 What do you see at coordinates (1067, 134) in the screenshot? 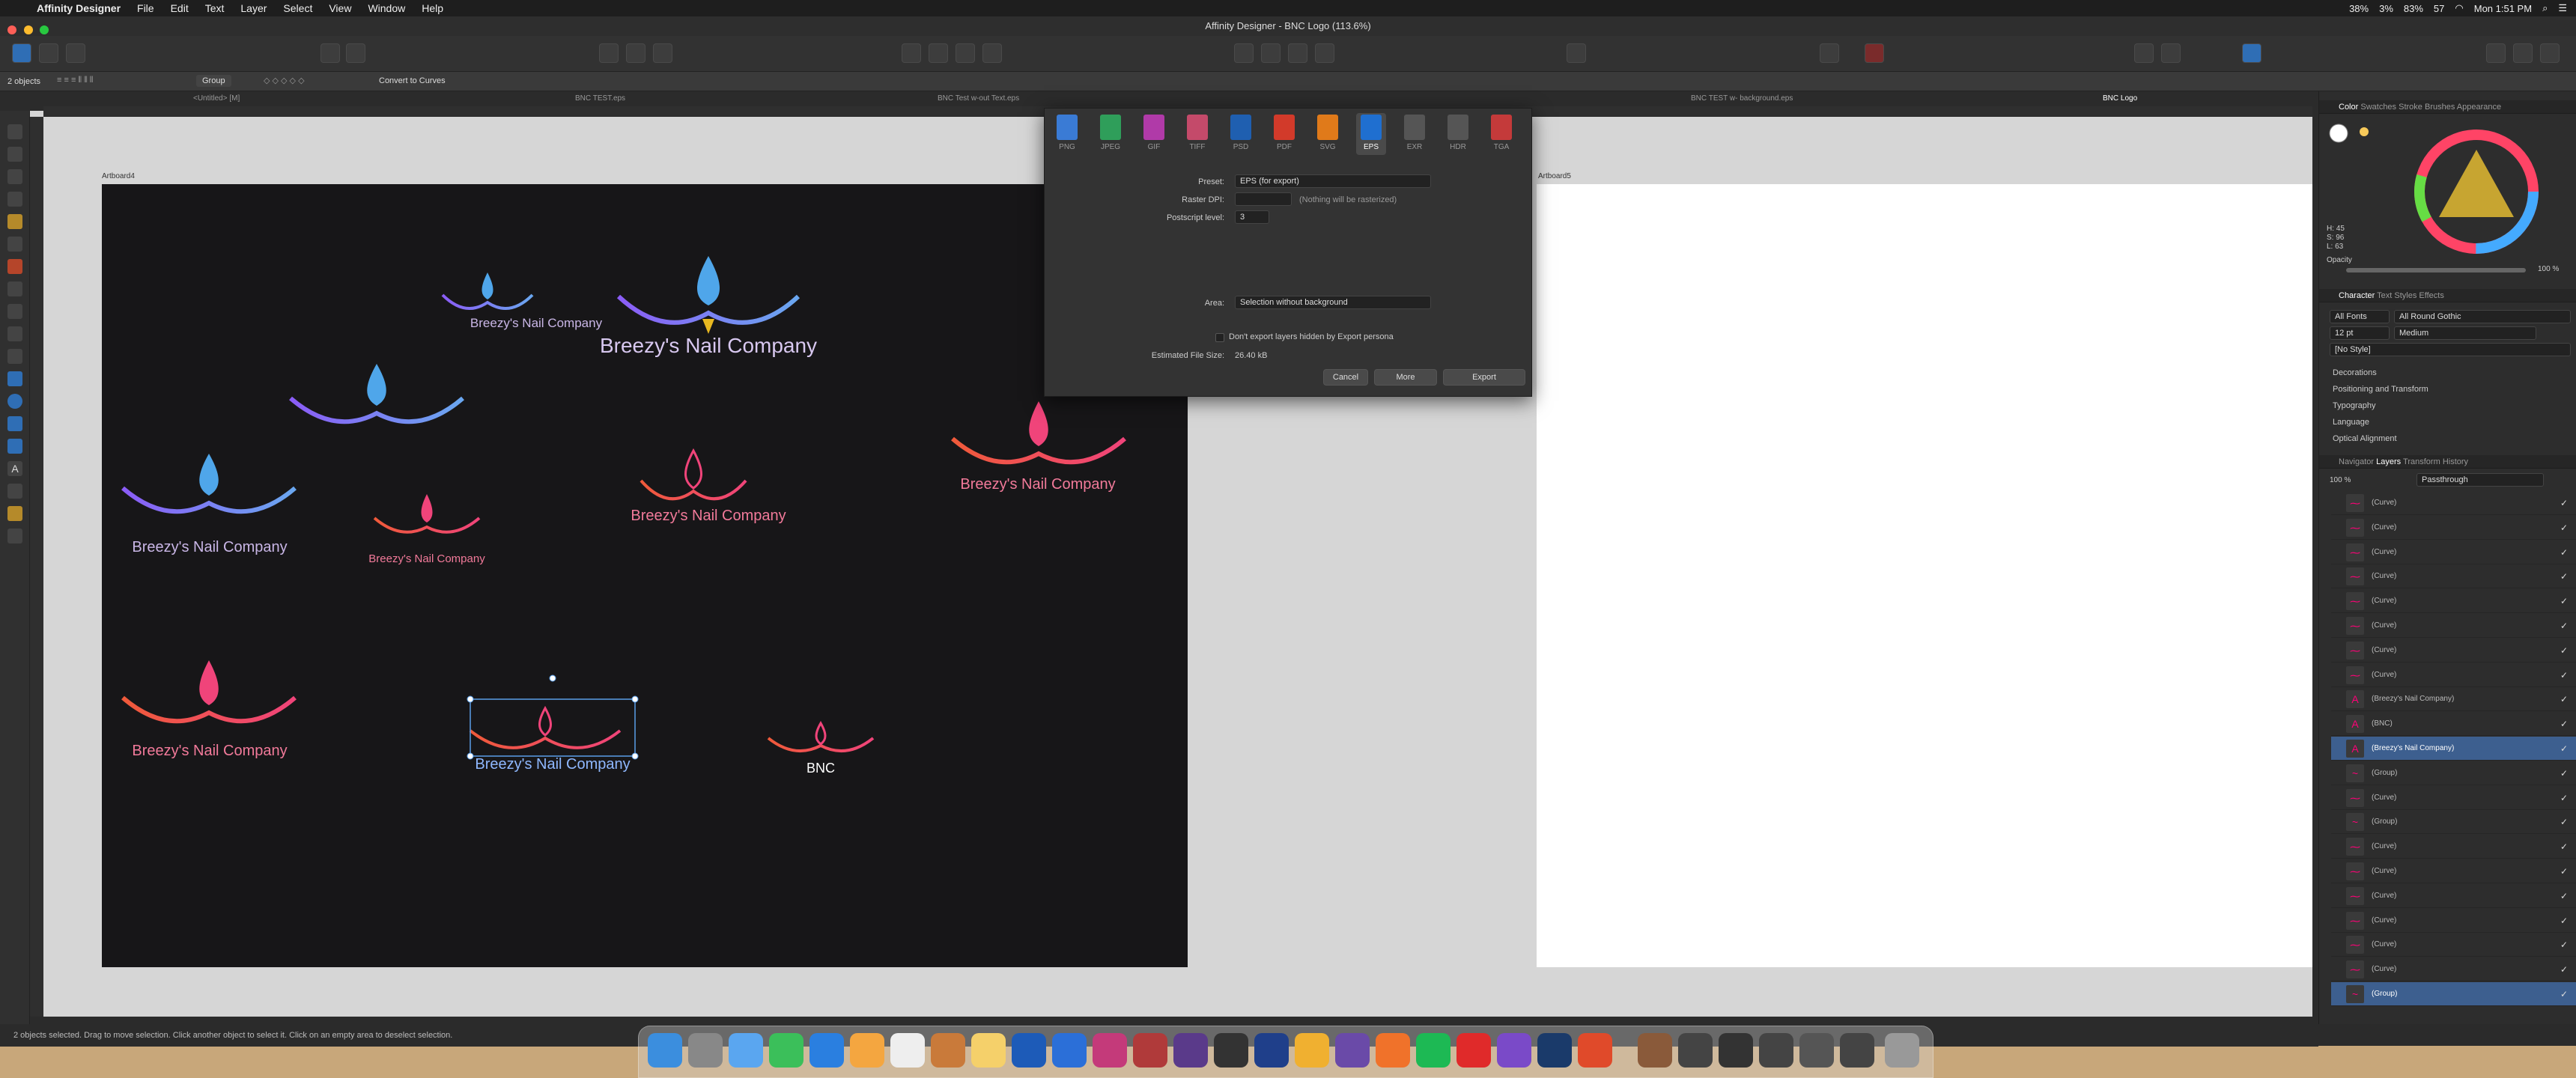
I see `format-png: PNG` at bounding box center [1067, 134].